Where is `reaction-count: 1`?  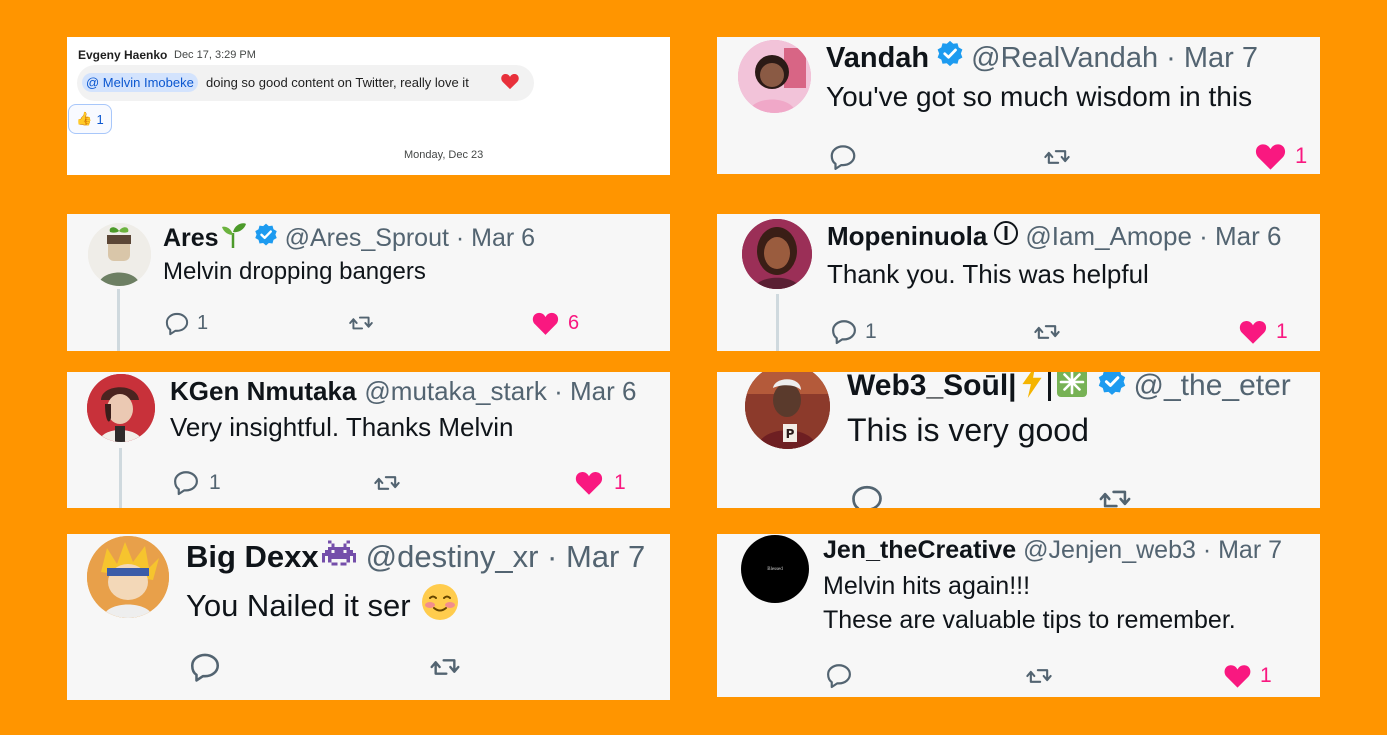
reaction-count: 1 is located at coordinates (100, 119).